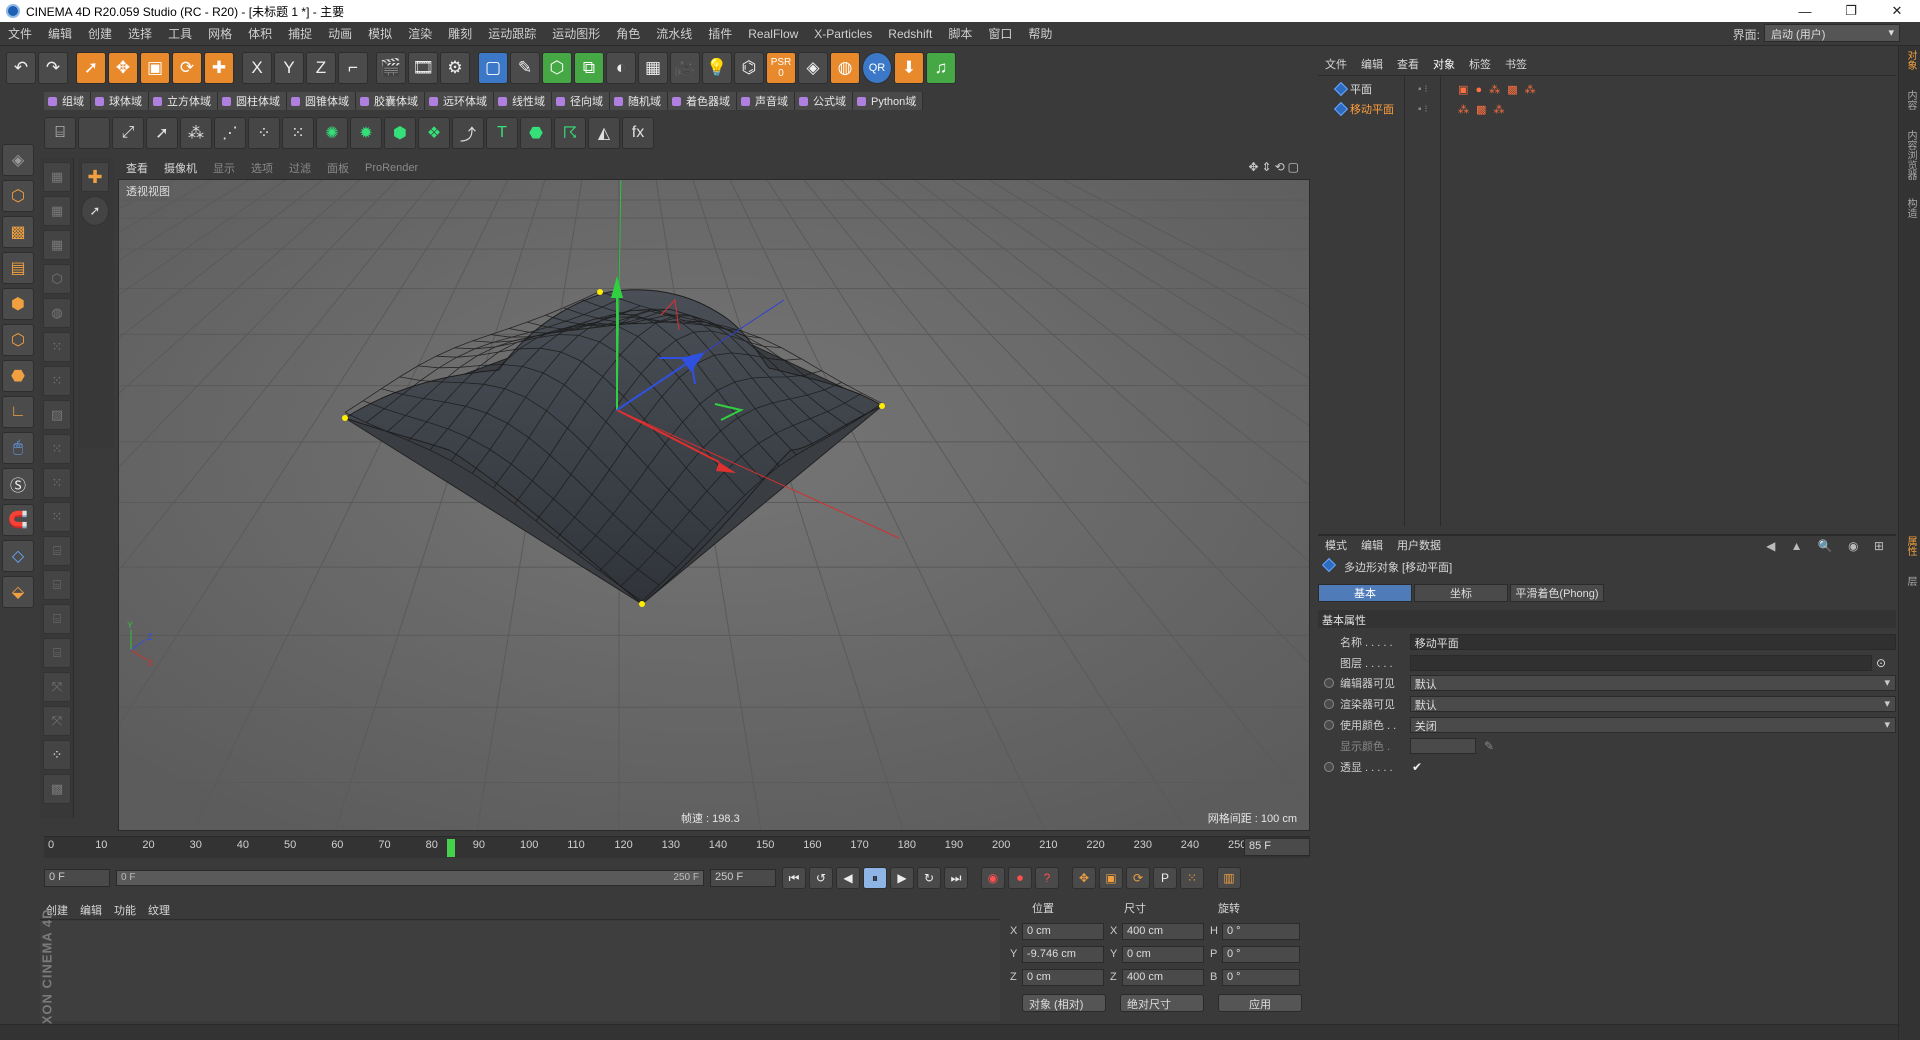 Image resolution: width=1920 pixels, height=1040 pixels. Describe the element at coordinates (125, 910) in the screenshot. I see `material-menu-function: 功能` at that location.